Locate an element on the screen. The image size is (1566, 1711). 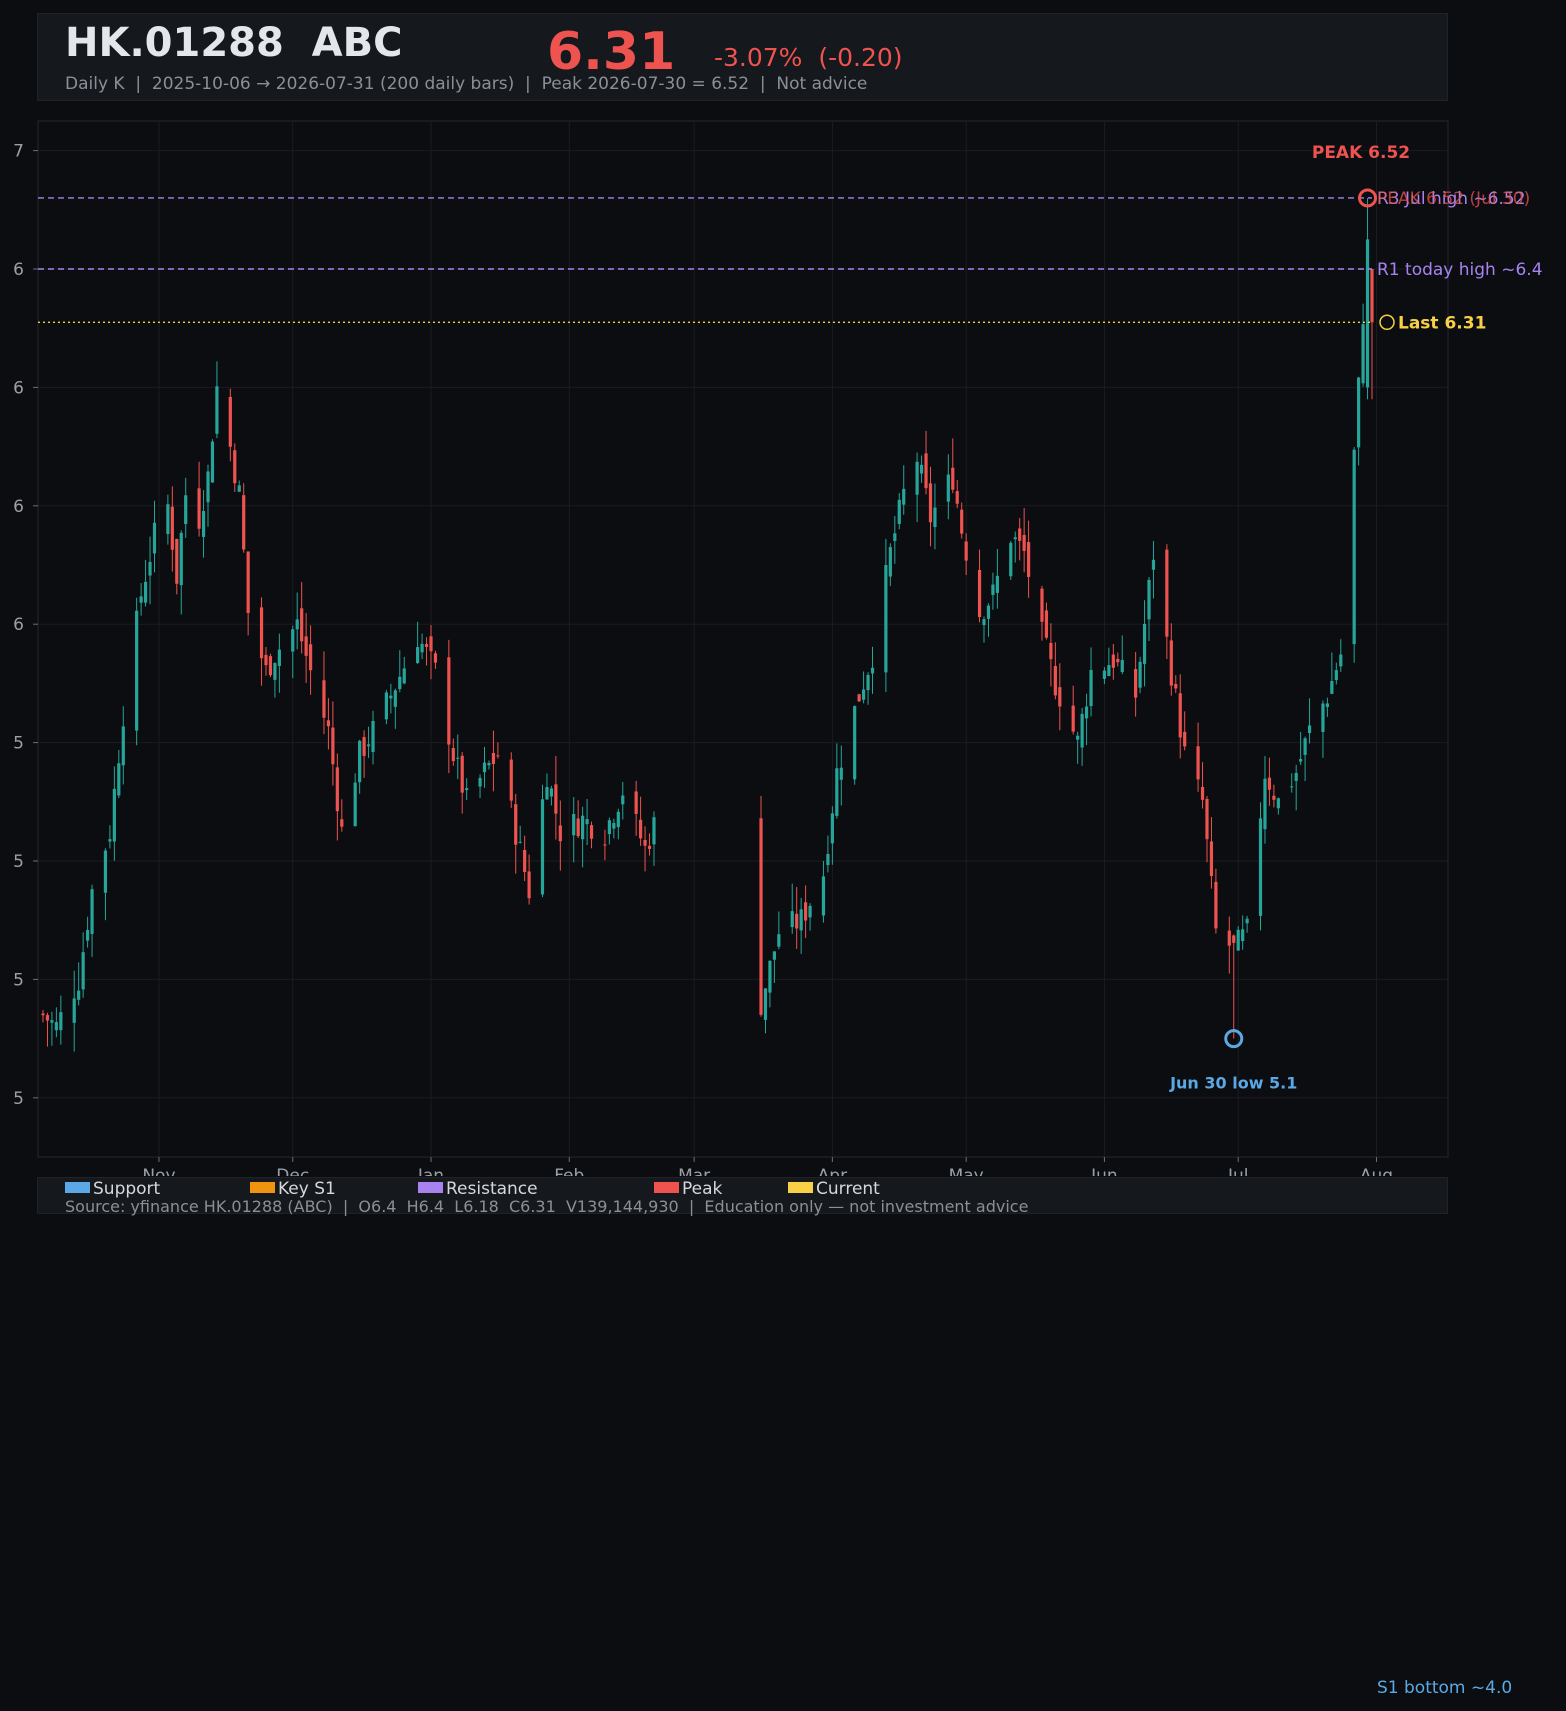
x-tick-label: Apr is located at coordinates (832, 1171).